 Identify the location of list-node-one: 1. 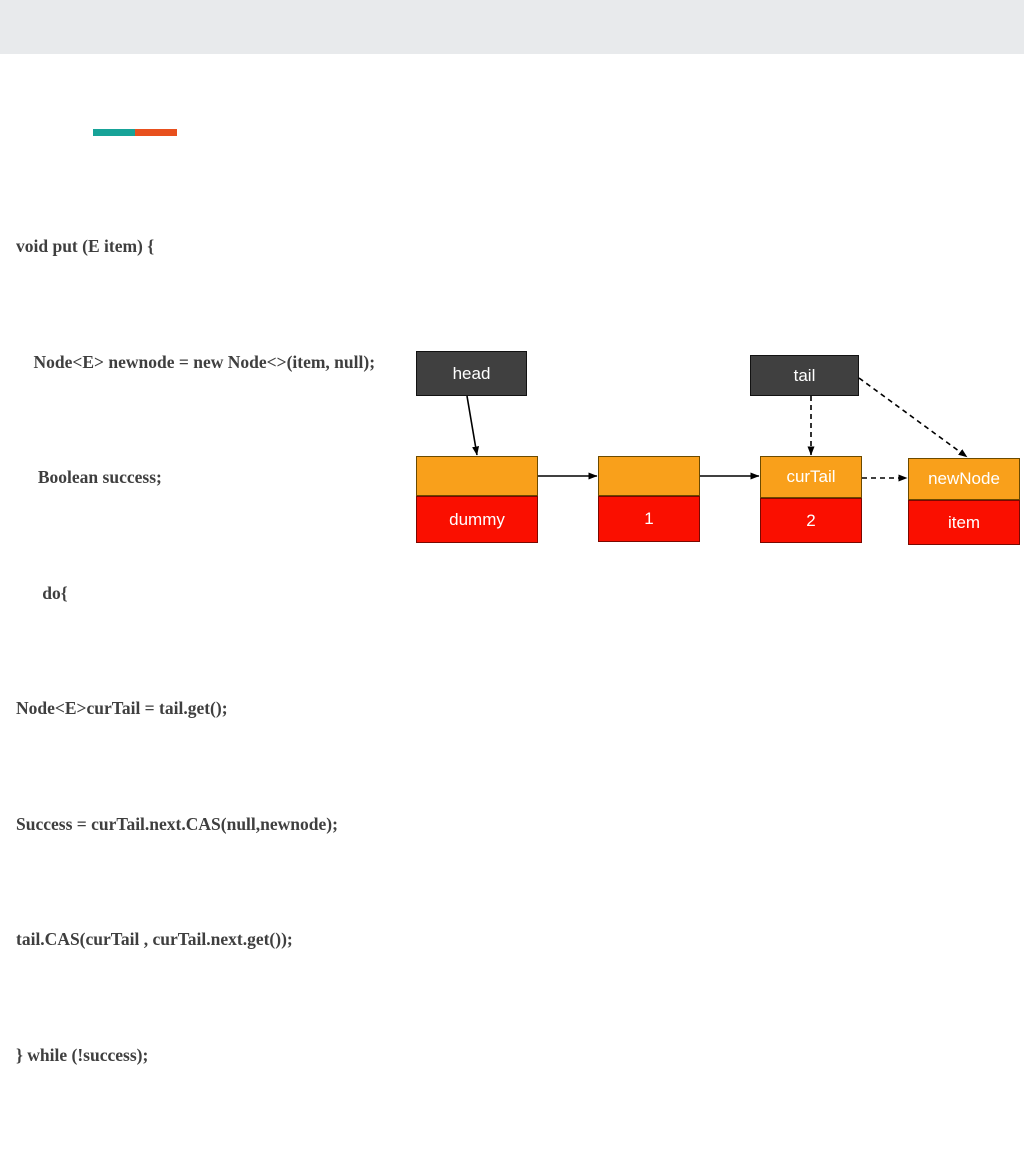
(649, 499).